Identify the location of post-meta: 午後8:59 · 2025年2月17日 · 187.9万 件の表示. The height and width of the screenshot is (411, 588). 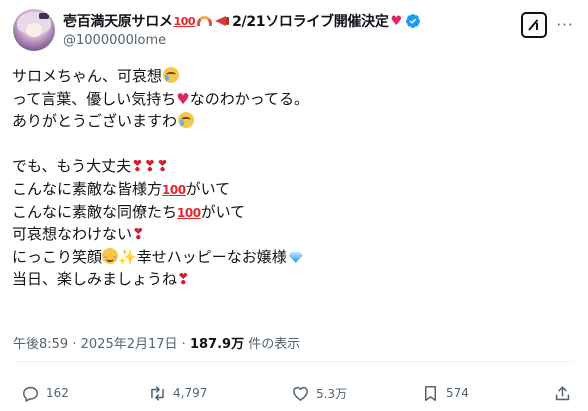
(156, 342).